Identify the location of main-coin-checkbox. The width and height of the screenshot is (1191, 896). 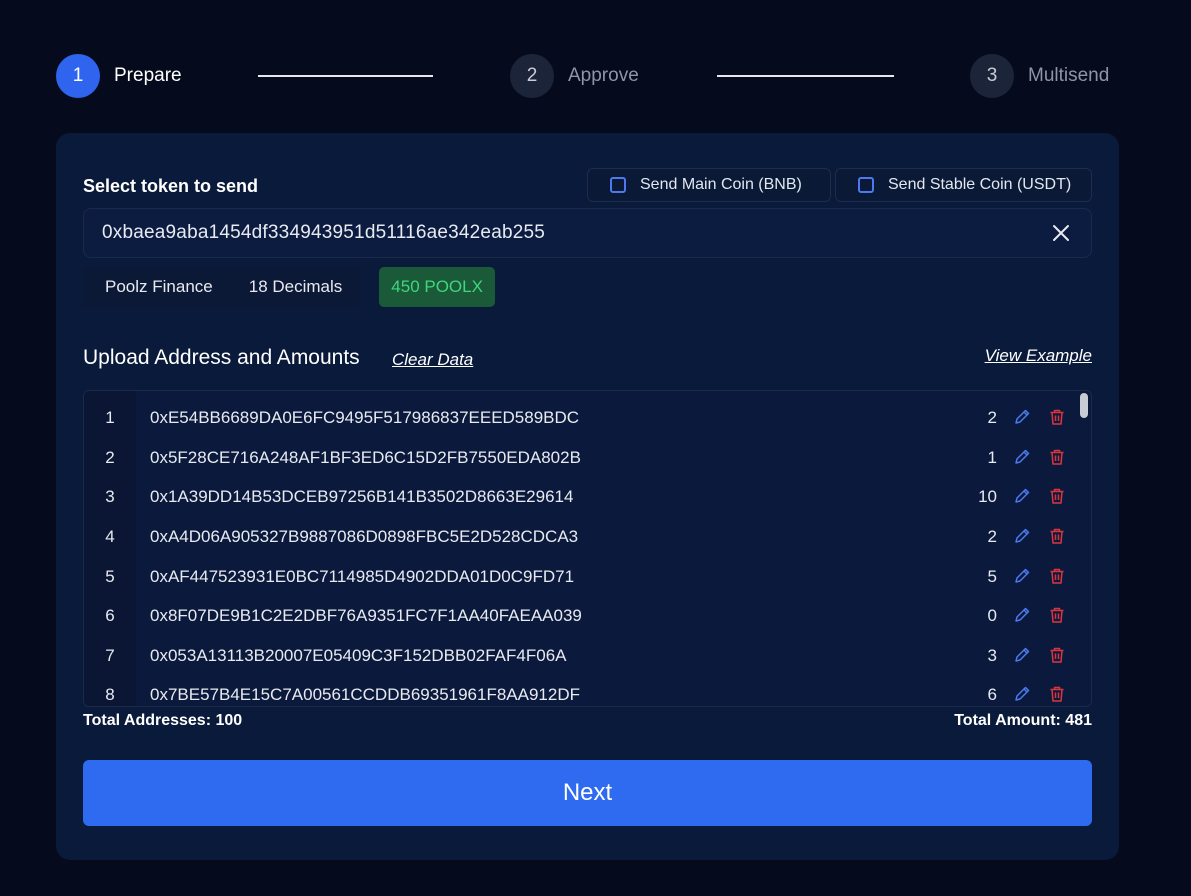
(618, 185).